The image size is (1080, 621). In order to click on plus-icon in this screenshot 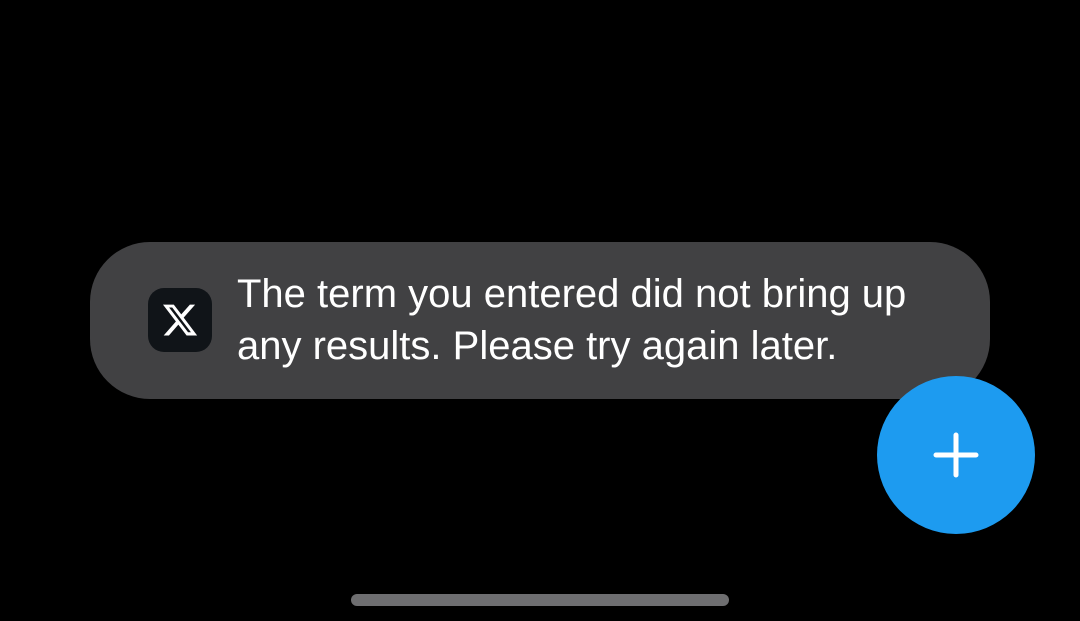, I will do `click(956, 455)`.